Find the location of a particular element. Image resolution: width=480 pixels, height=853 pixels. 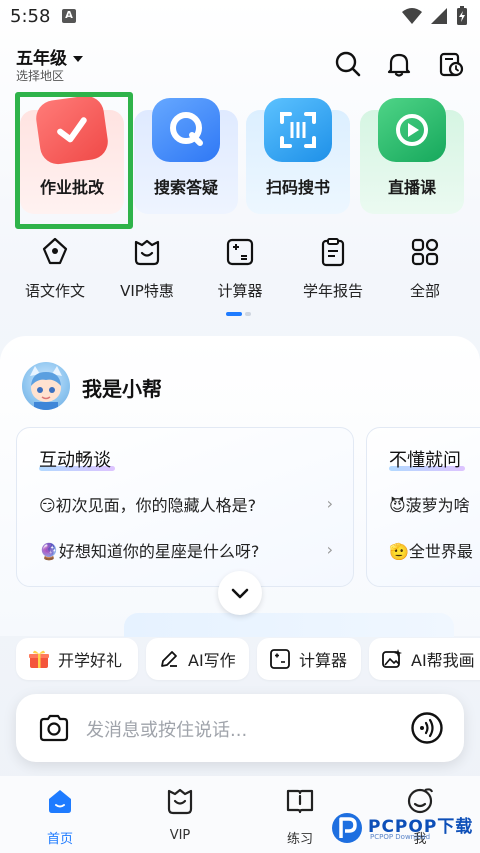

status-bar: 5:58 A is located at coordinates (240, 17).